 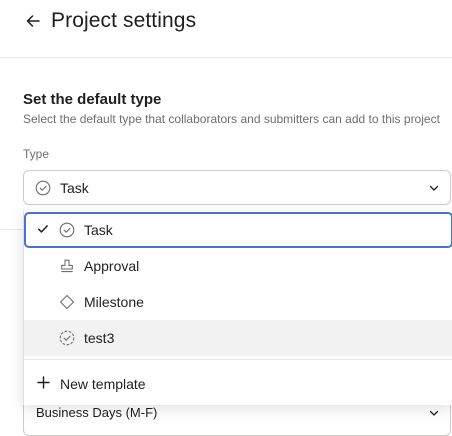 I want to click on page-header: Project settings, so click(x=226, y=29).